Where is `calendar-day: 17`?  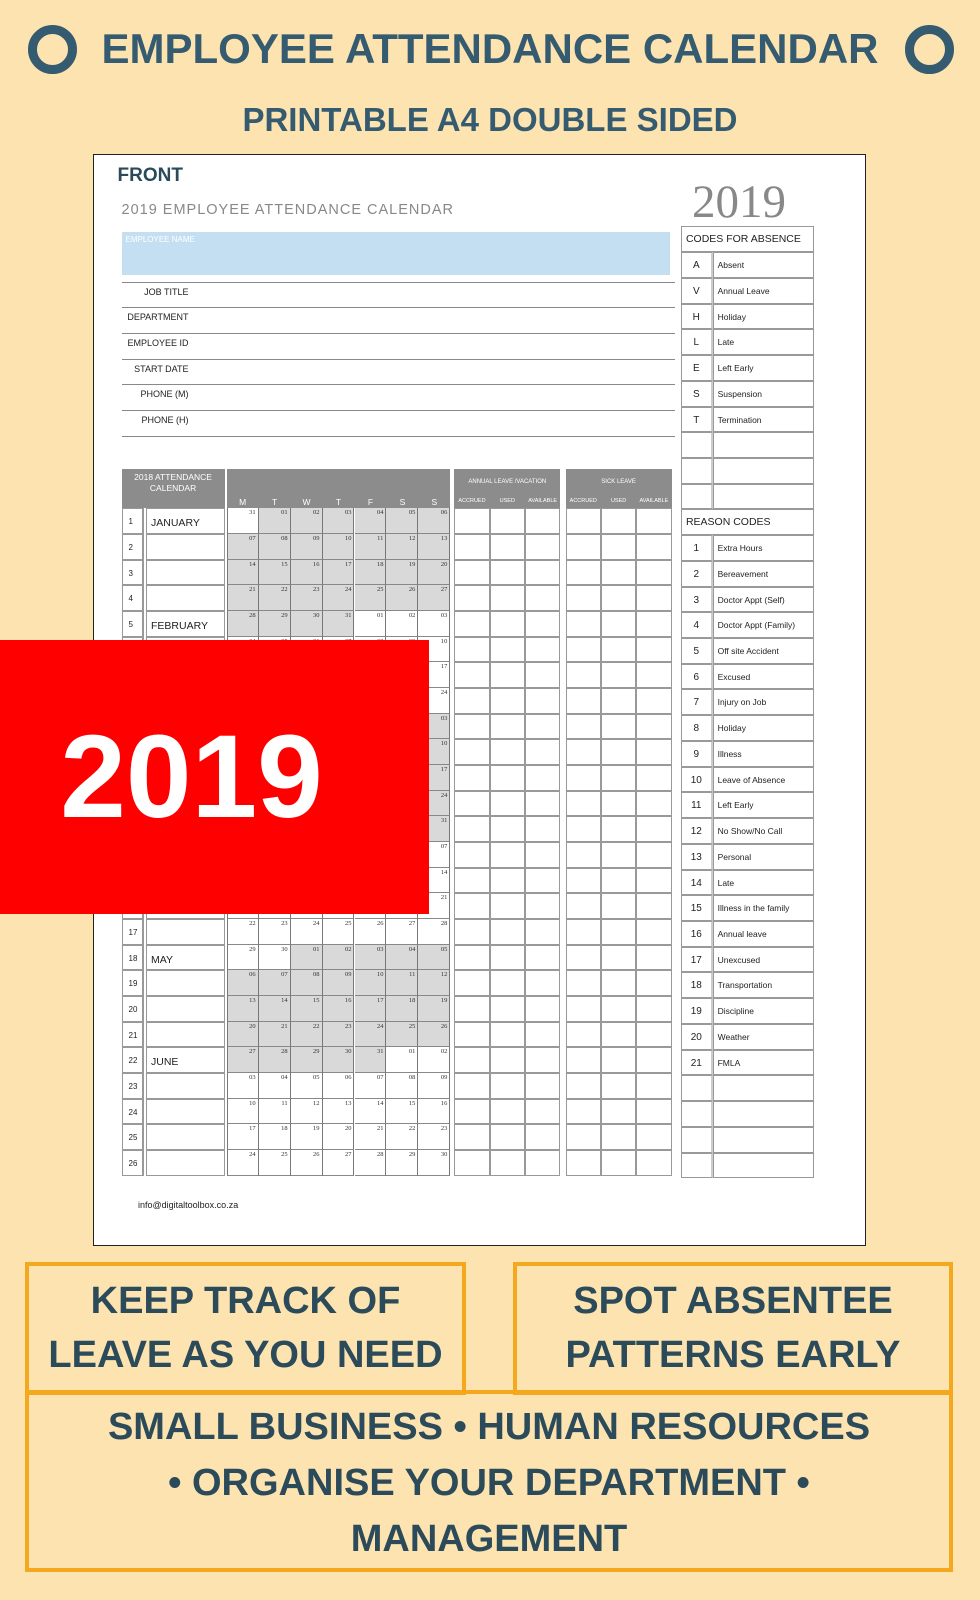 calendar-day: 17 is located at coordinates (242, 1137).